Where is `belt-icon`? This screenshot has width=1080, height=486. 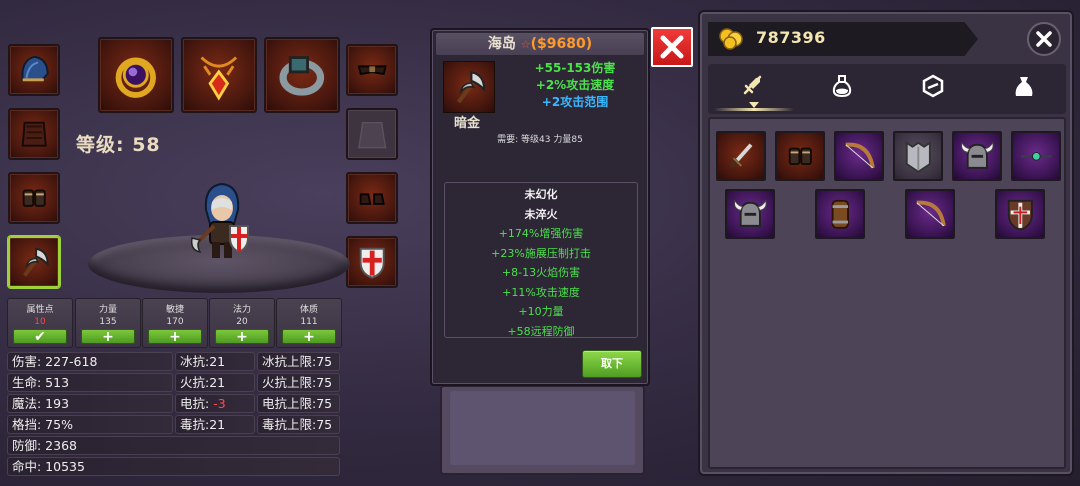 belt-icon is located at coordinates (372, 70).